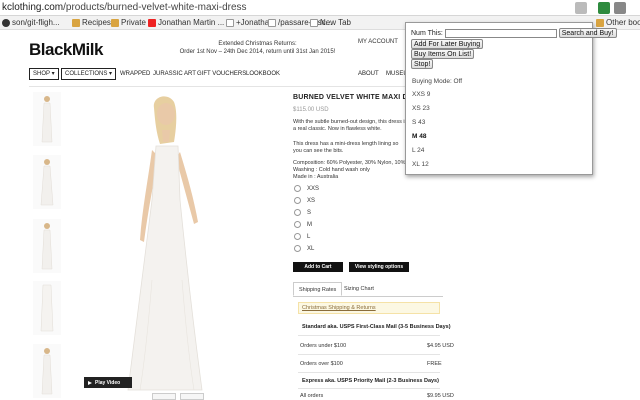 Image resolution: width=640 pixels, height=400 pixels. I want to click on extension-icon, so click(581, 8).